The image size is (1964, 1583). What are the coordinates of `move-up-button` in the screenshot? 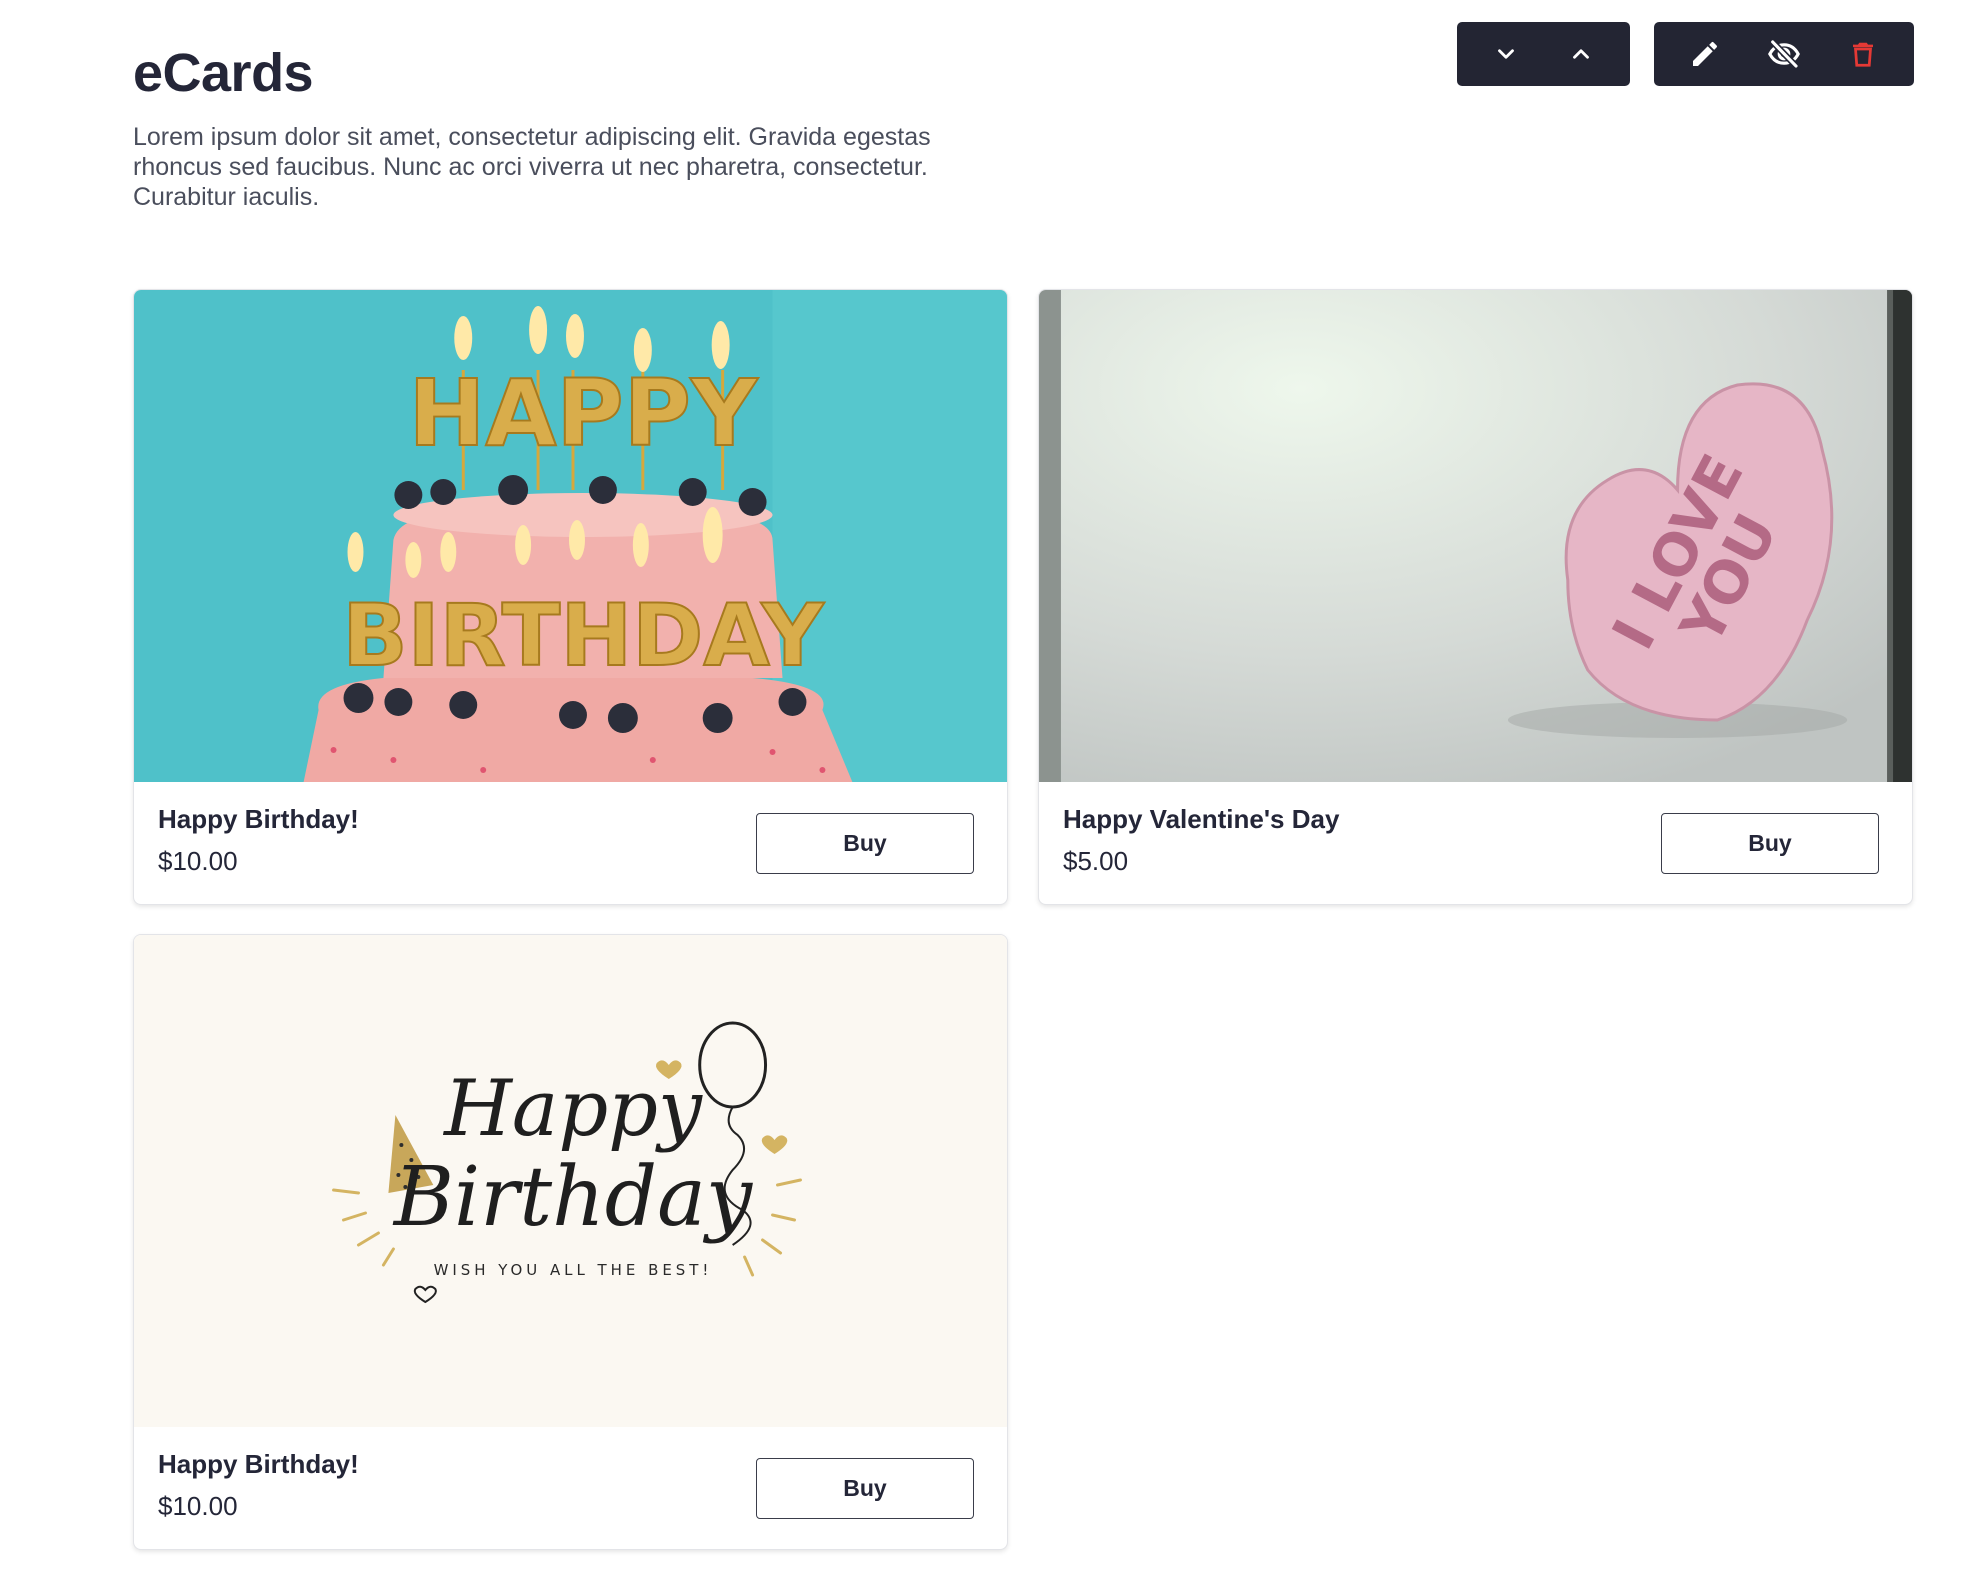 It's located at (1581, 54).